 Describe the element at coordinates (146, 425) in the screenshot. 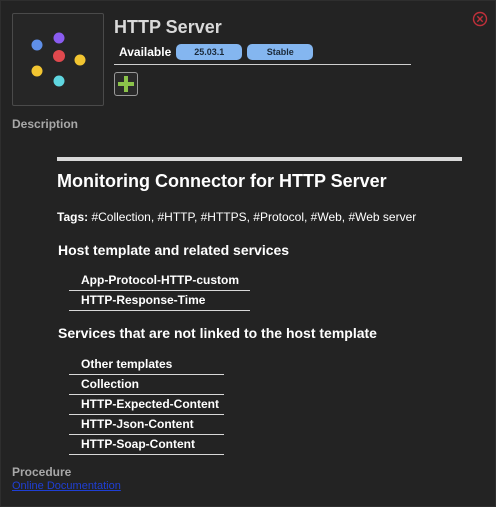

I see `table-row: HTTP-Json-Content` at that location.